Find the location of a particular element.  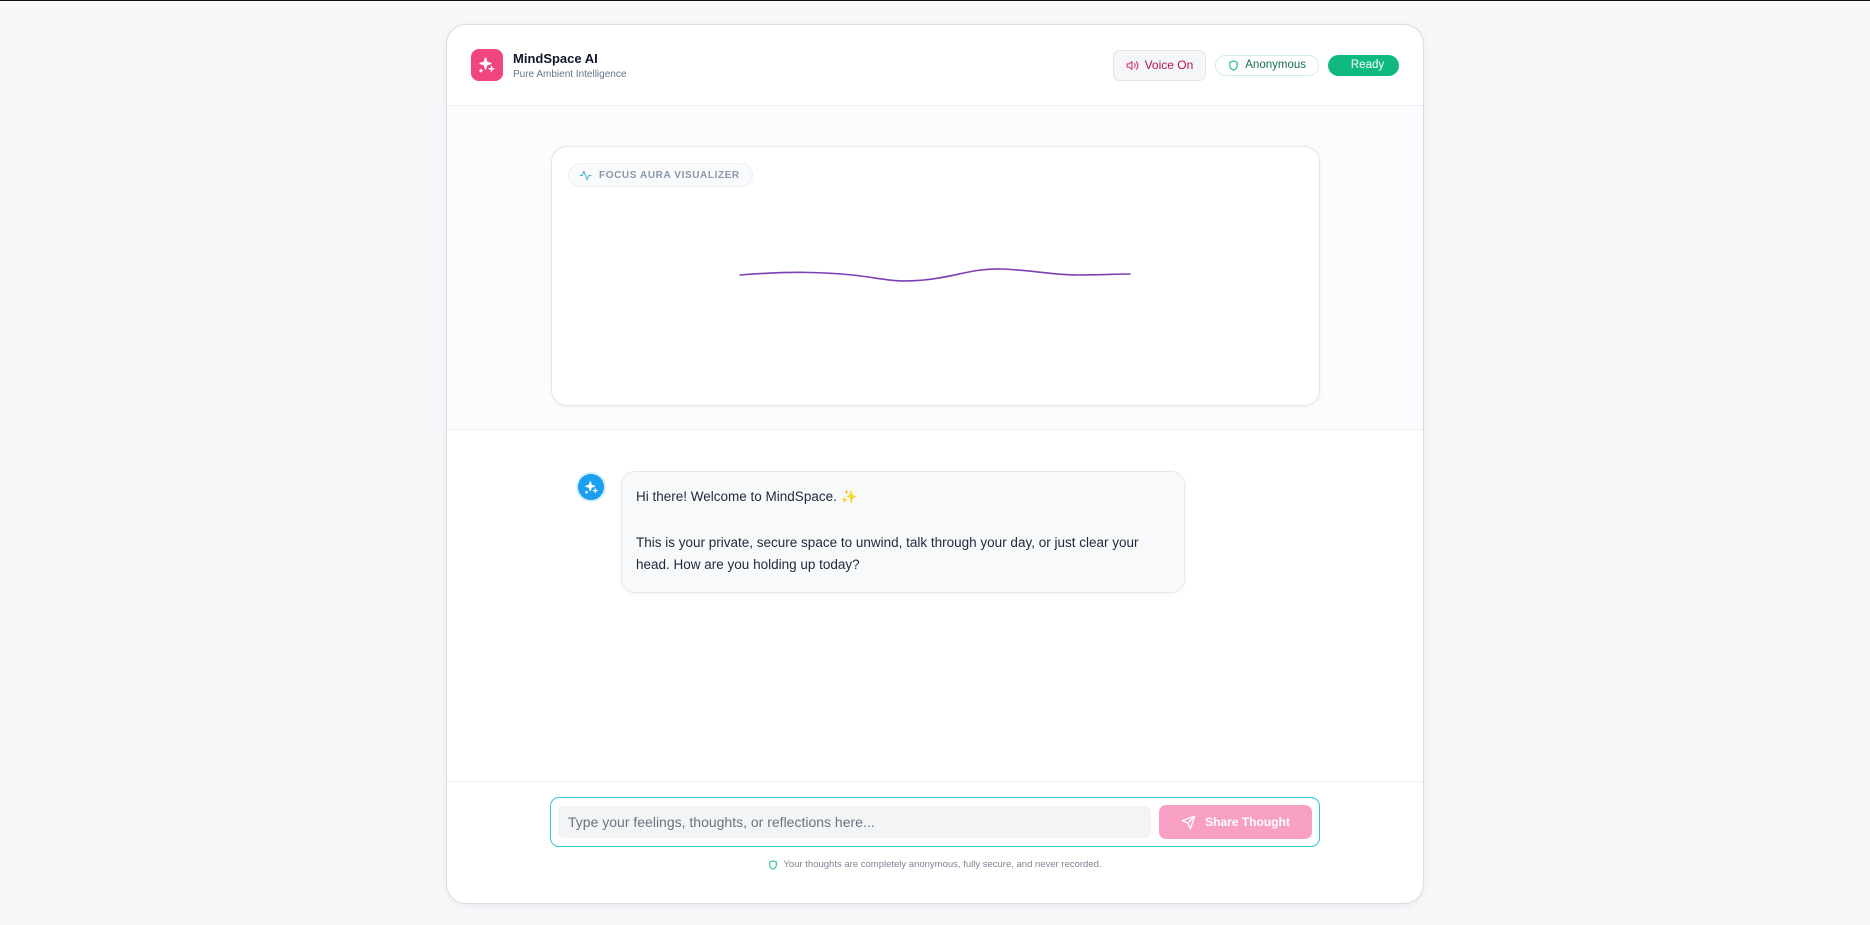

assistant-avatar is located at coordinates (591, 487).